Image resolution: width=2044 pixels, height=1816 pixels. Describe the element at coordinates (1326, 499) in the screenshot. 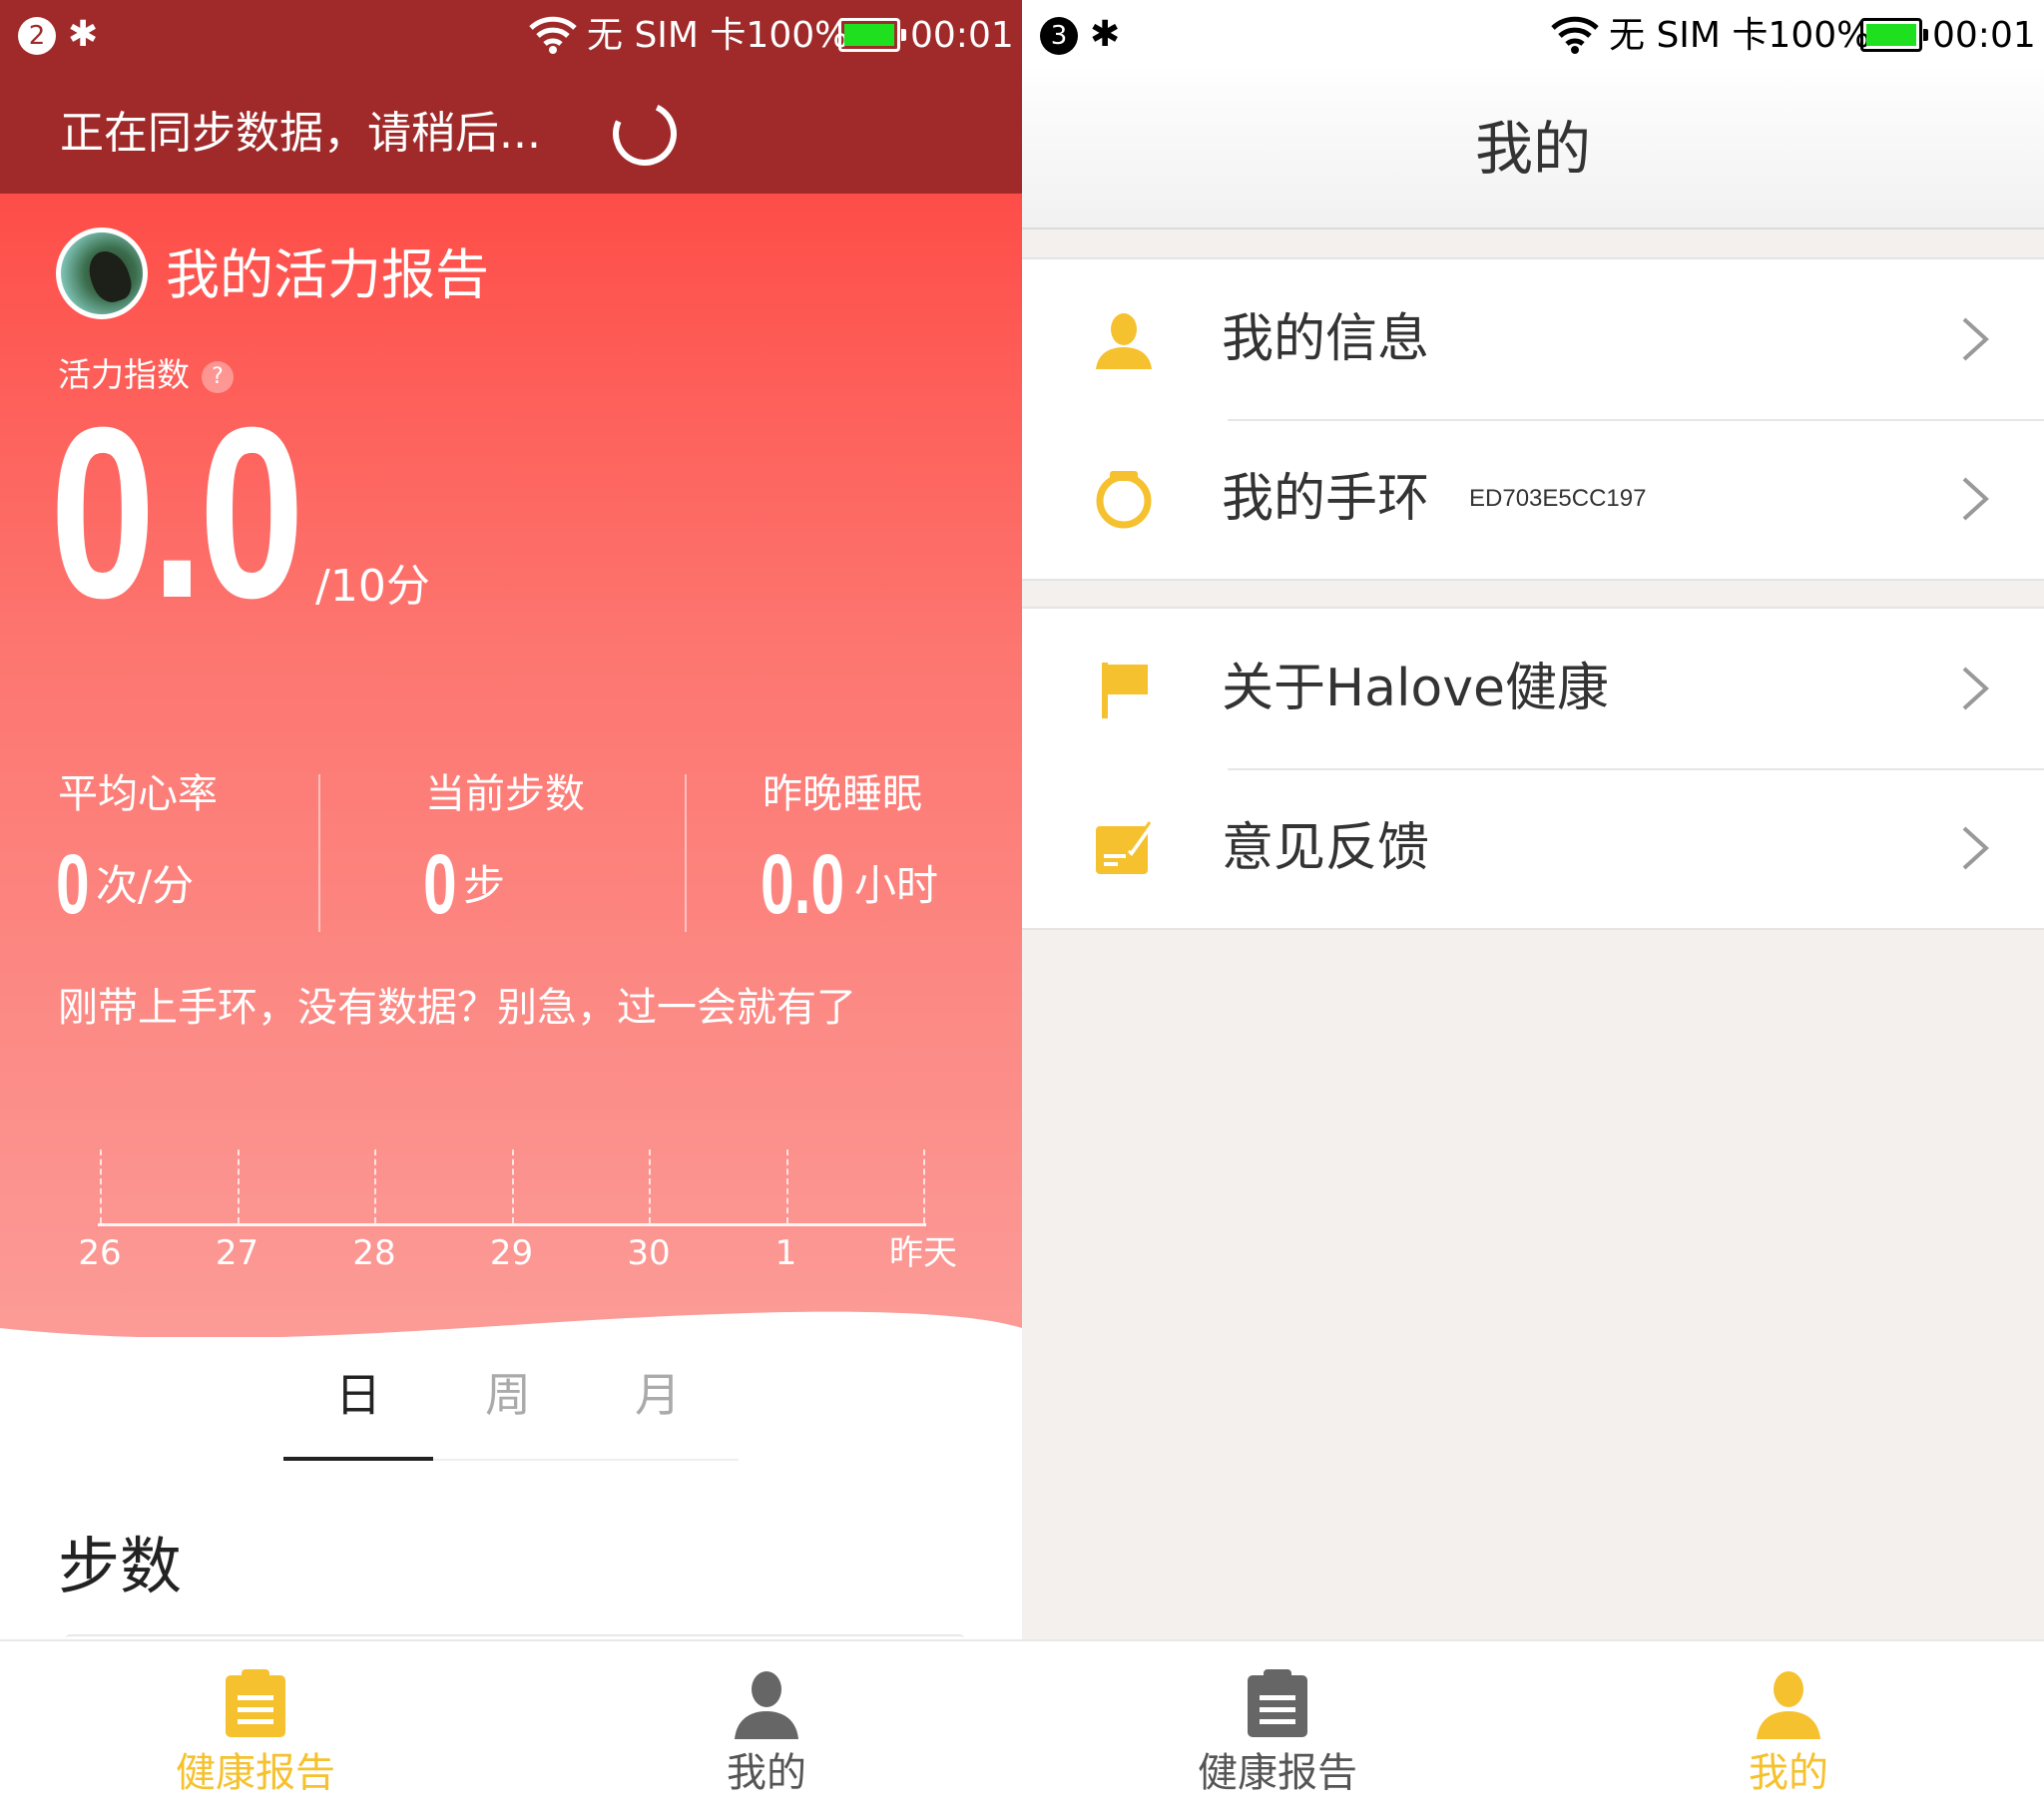

I see `menu-label: 我的手环` at that location.